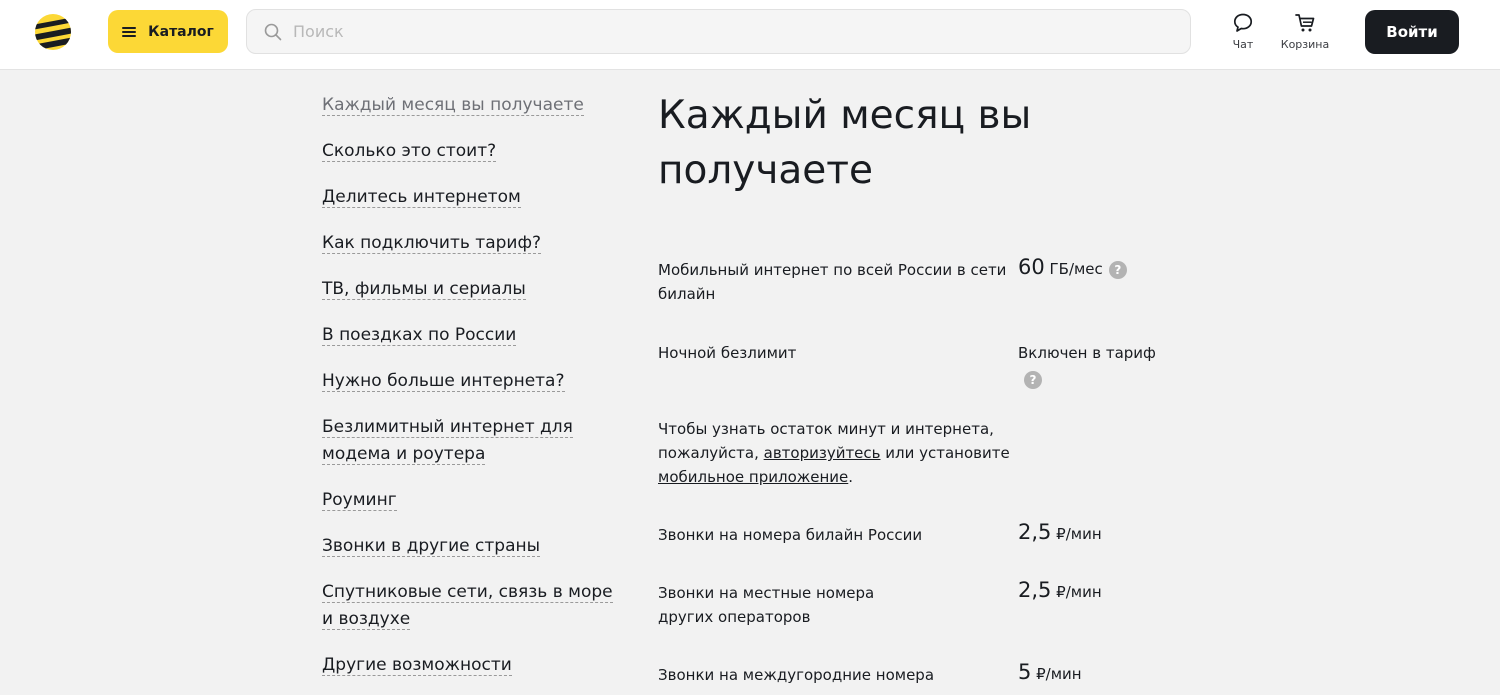 The height and width of the screenshot is (695, 1500). I want to click on chat-label: Чат, so click(1243, 44).